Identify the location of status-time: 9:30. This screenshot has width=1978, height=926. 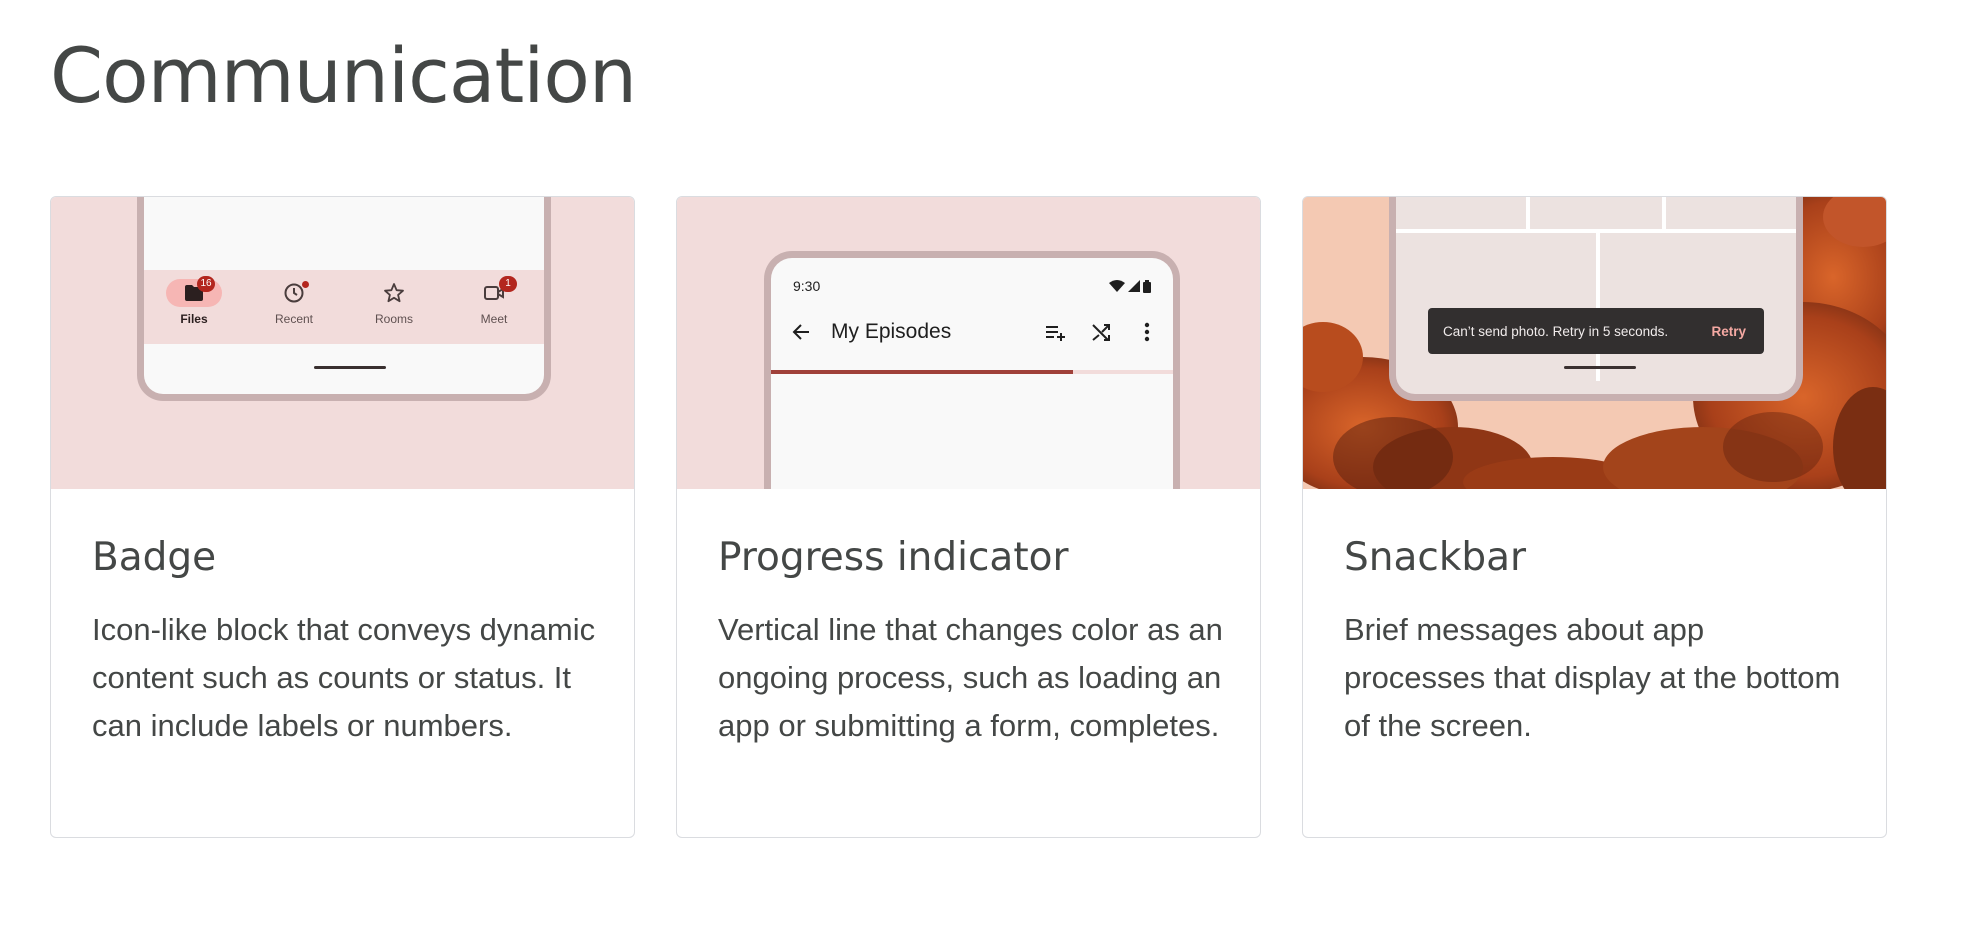
(807, 286).